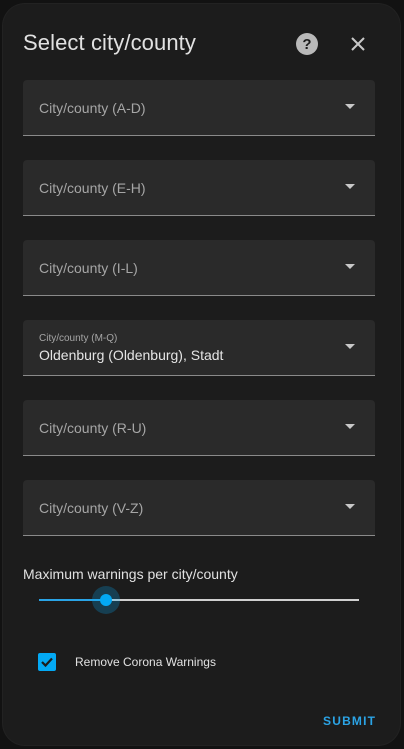  Describe the element at coordinates (78, 338) in the screenshot. I see `field-label: City/county (M-Q)` at that location.